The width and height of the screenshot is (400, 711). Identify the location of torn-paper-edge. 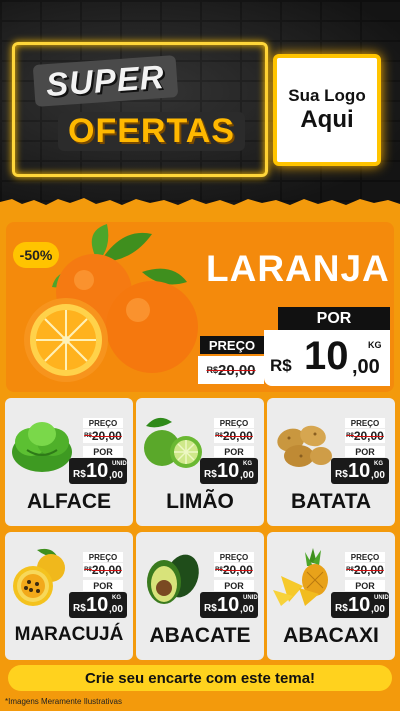
(200, 204).